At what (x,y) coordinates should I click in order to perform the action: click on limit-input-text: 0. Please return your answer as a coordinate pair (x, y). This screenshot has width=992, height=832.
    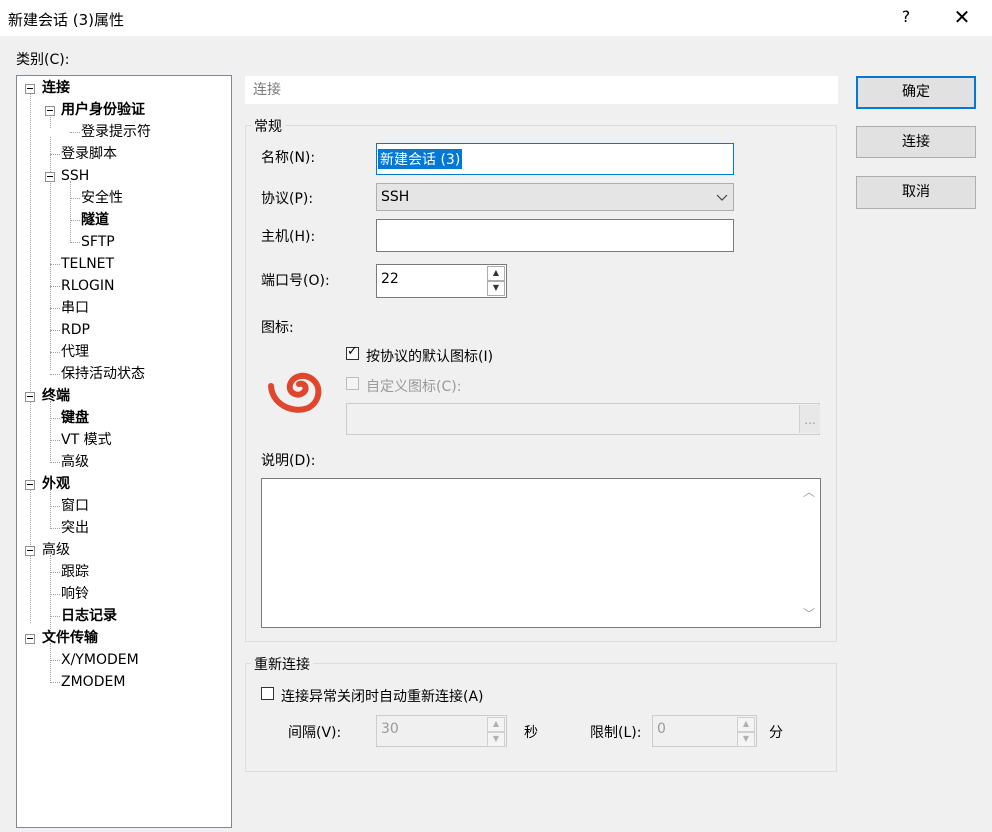
    Looking at the image, I should click on (661, 729).